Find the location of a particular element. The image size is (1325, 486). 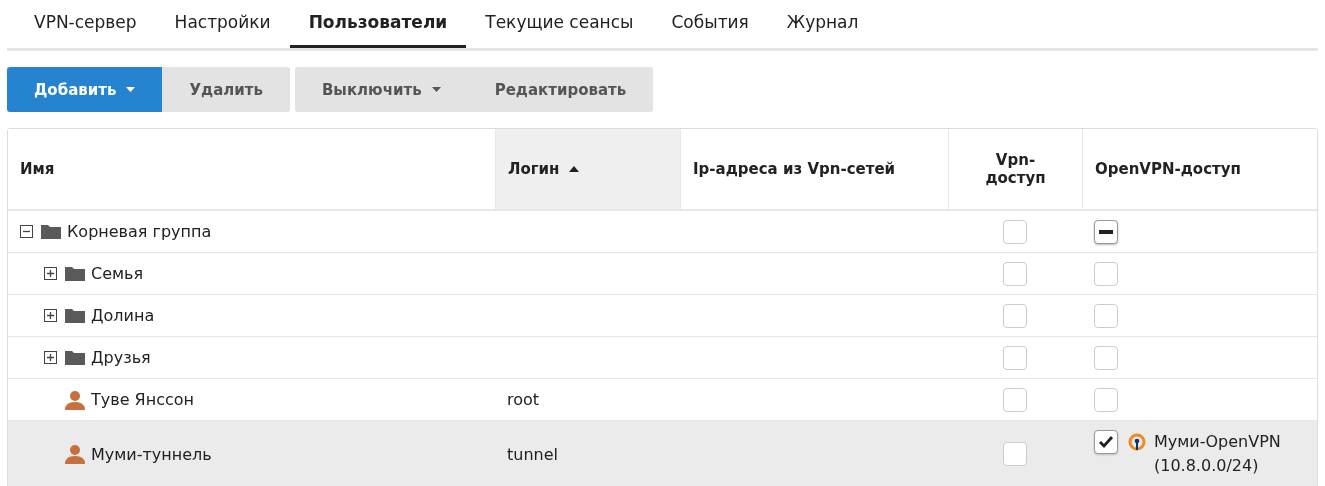

name-text: Семья is located at coordinates (117, 273).